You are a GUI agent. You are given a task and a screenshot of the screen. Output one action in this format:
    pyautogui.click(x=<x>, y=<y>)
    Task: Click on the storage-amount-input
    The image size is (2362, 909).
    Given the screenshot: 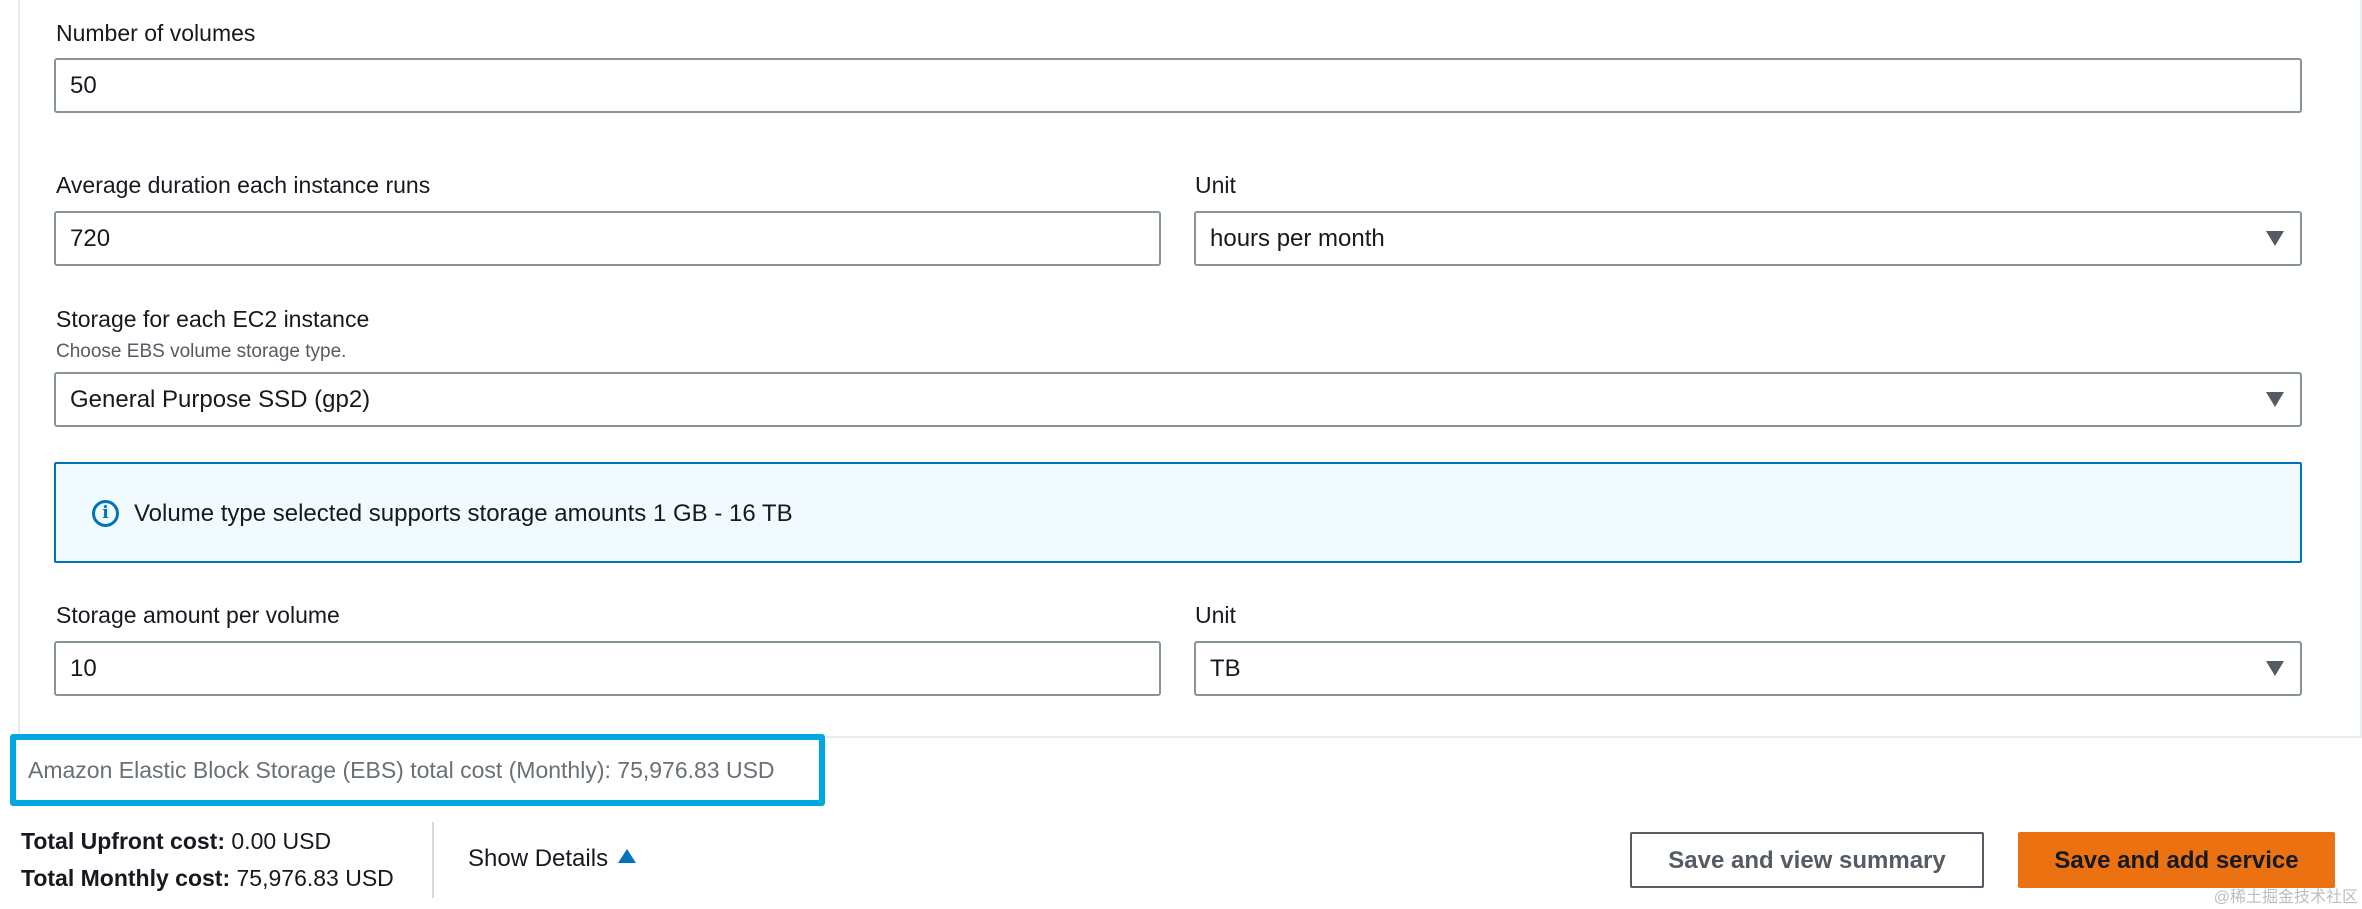 What is the action you would take?
    pyautogui.click(x=607, y=668)
    